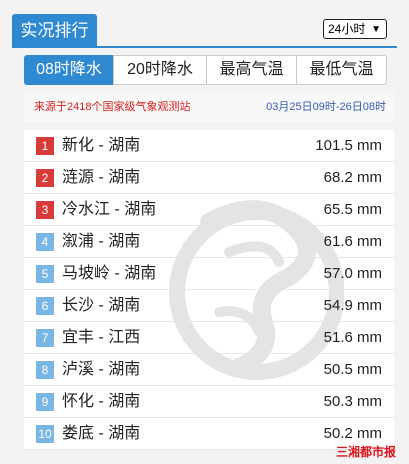  Describe the element at coordinates (366, 452) in the screenshot. I see `newspaper-logo: 三湘都市报` at that location.